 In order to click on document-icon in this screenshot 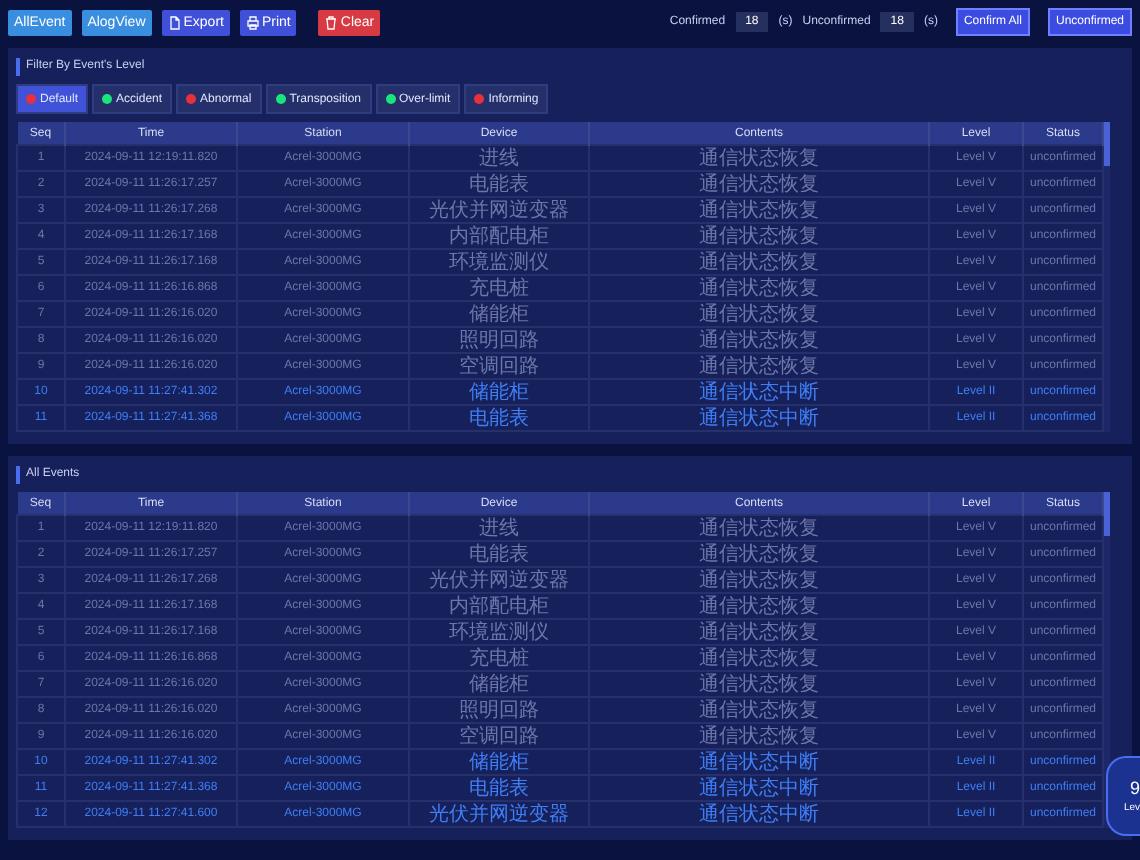, I will do `click(174, 22)`.